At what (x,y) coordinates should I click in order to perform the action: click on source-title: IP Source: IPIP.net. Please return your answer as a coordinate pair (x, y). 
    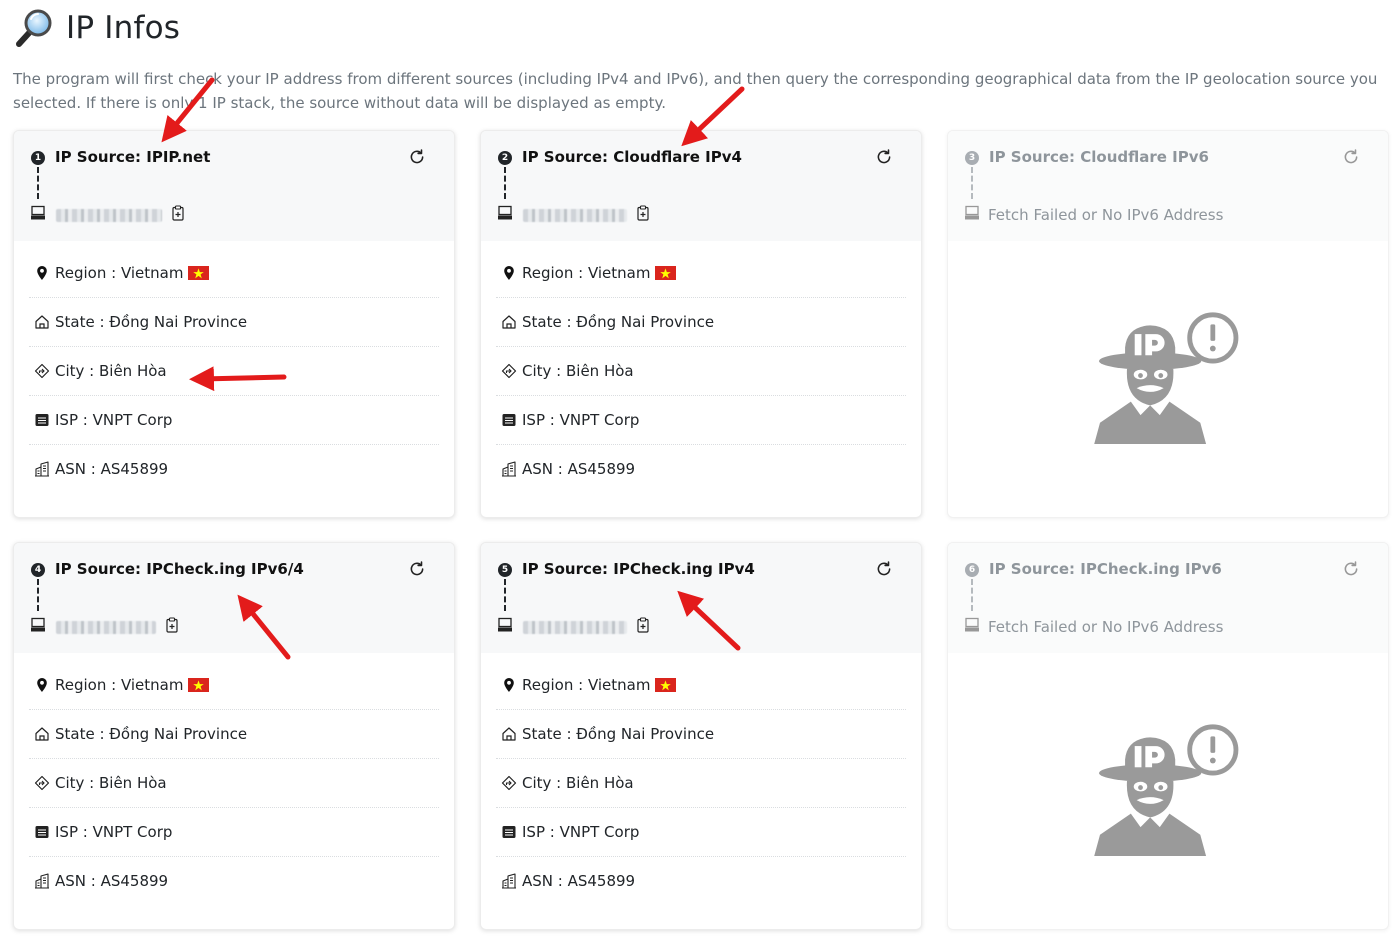
    Looking at the image, I should click on (133, 157).